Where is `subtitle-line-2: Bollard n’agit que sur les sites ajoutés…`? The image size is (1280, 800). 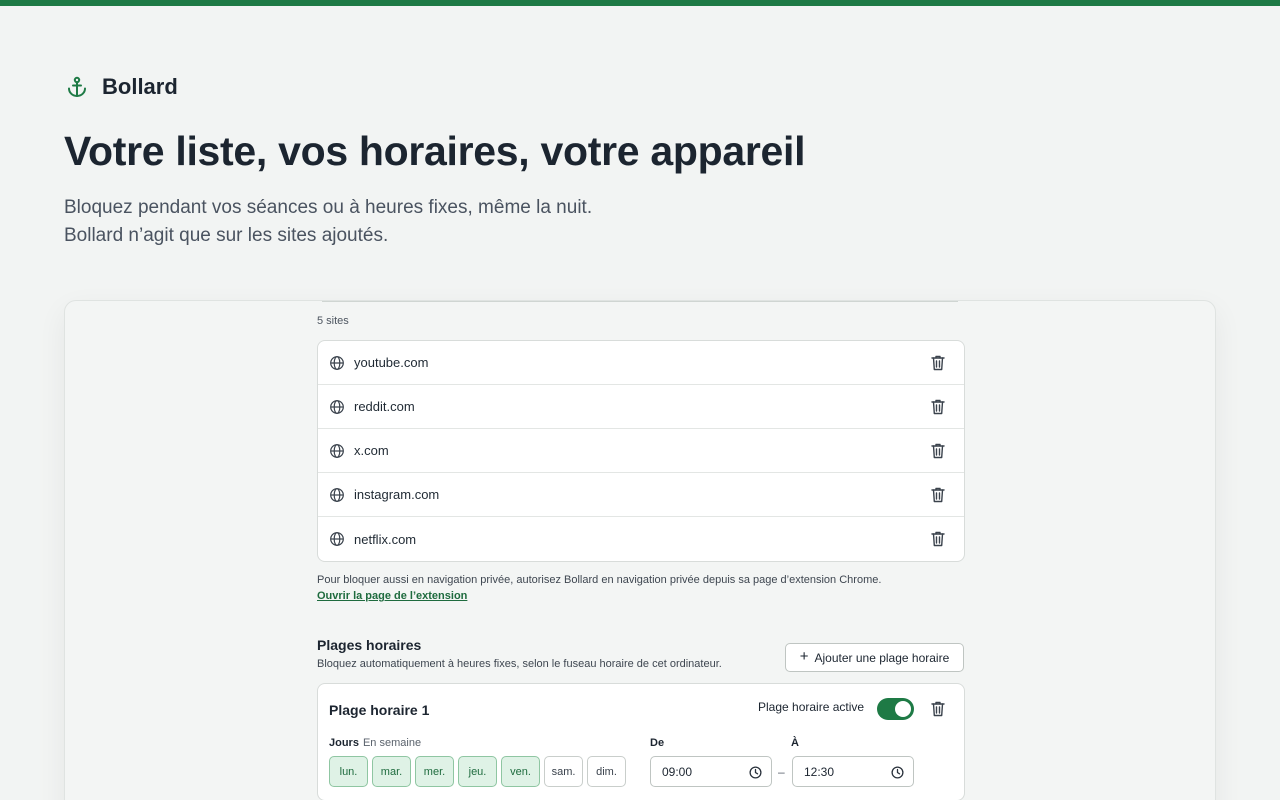
subtitle-line-2: Bollard n’agit que sur les sites ajoutés… is located at coordinates (226, 235).